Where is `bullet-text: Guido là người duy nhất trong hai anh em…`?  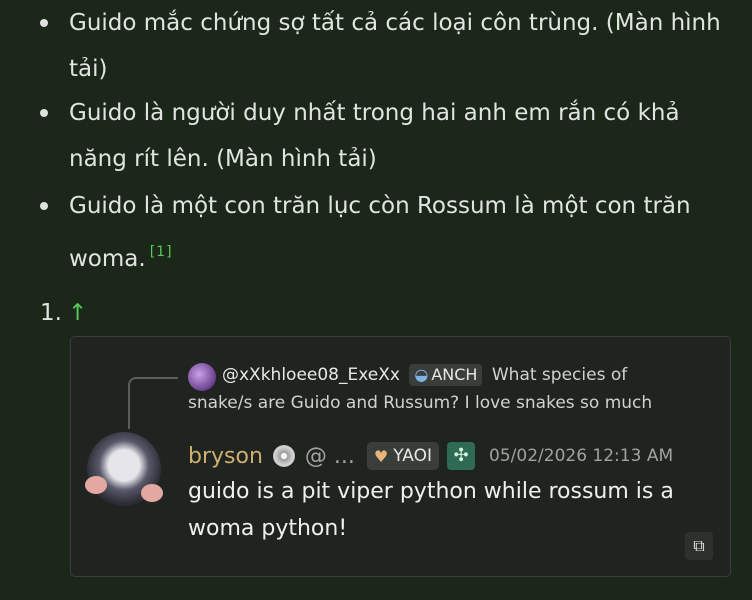
bullet-text: Guido là người duy nhất trong hai anh em… is located at coordinates (374, 136).